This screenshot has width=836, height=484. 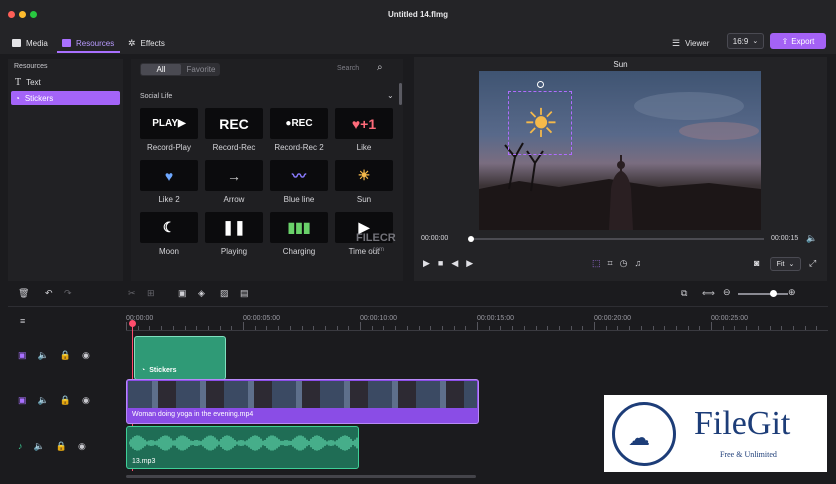 I want to click on viewer-title: Sun, so click(x=620, y=64).